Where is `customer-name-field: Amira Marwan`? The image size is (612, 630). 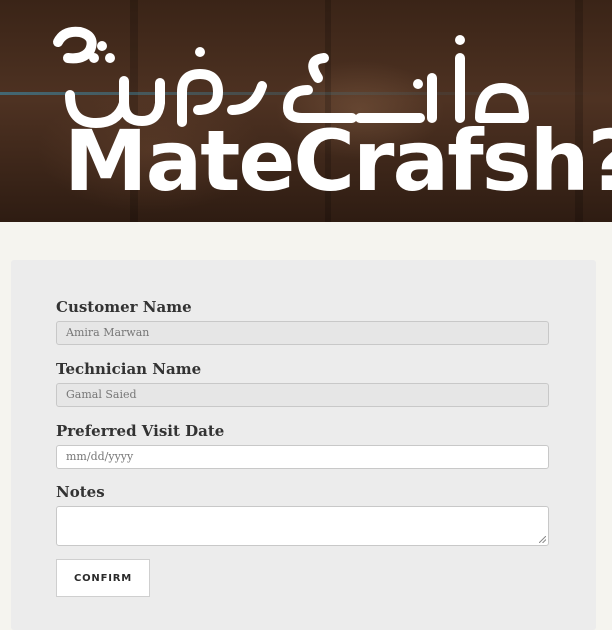
customer-name-field: Amira Marwan is located at coordinates (302, 333).